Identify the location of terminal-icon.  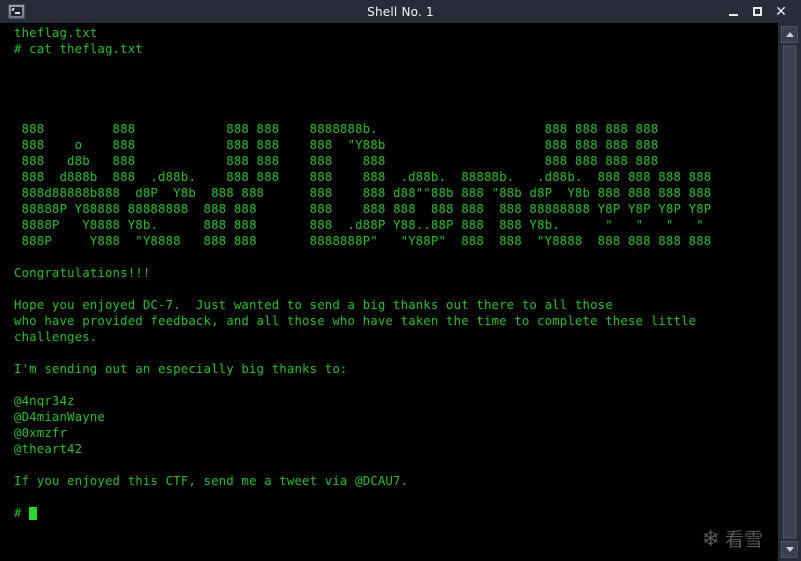
(16, 11).